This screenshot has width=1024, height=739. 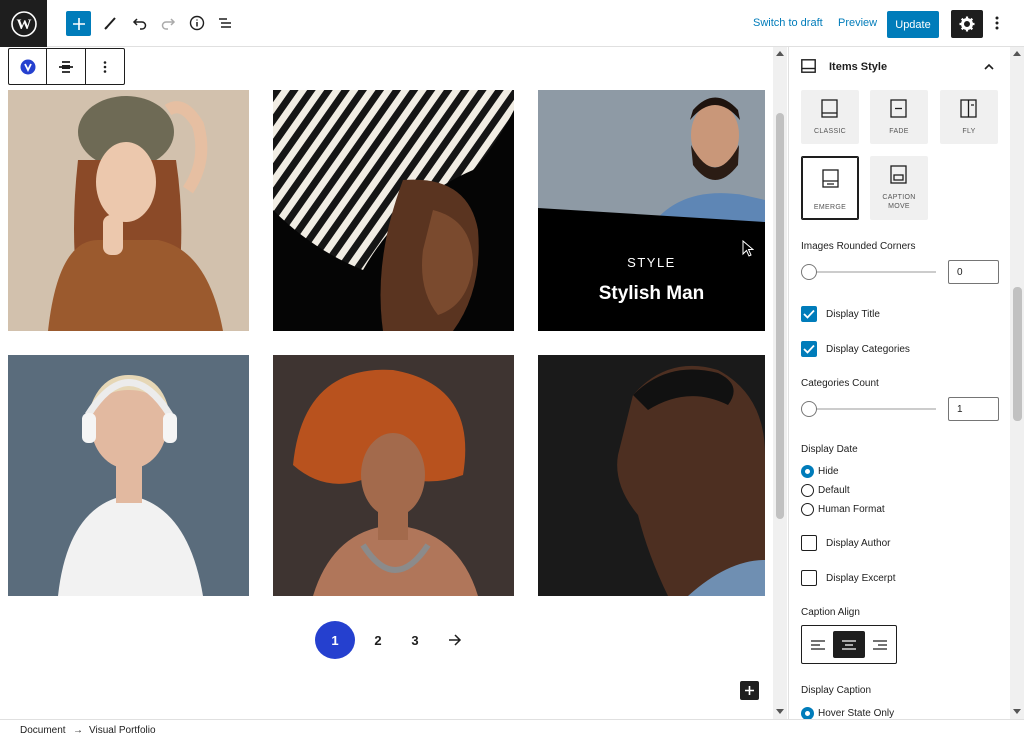 I want to click on settings-button, so click(x=967, y=24).